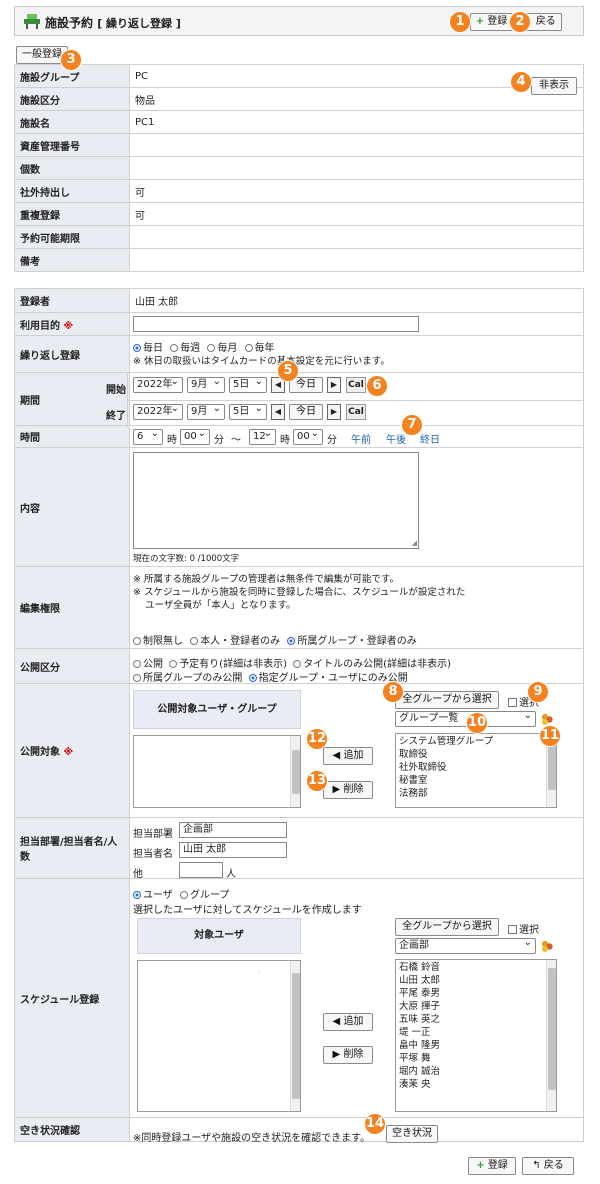  Describe the element at coordinates (235, 641) in the screenshot. I see `edit-self-radio: 本人・登録者のみ` at that location.